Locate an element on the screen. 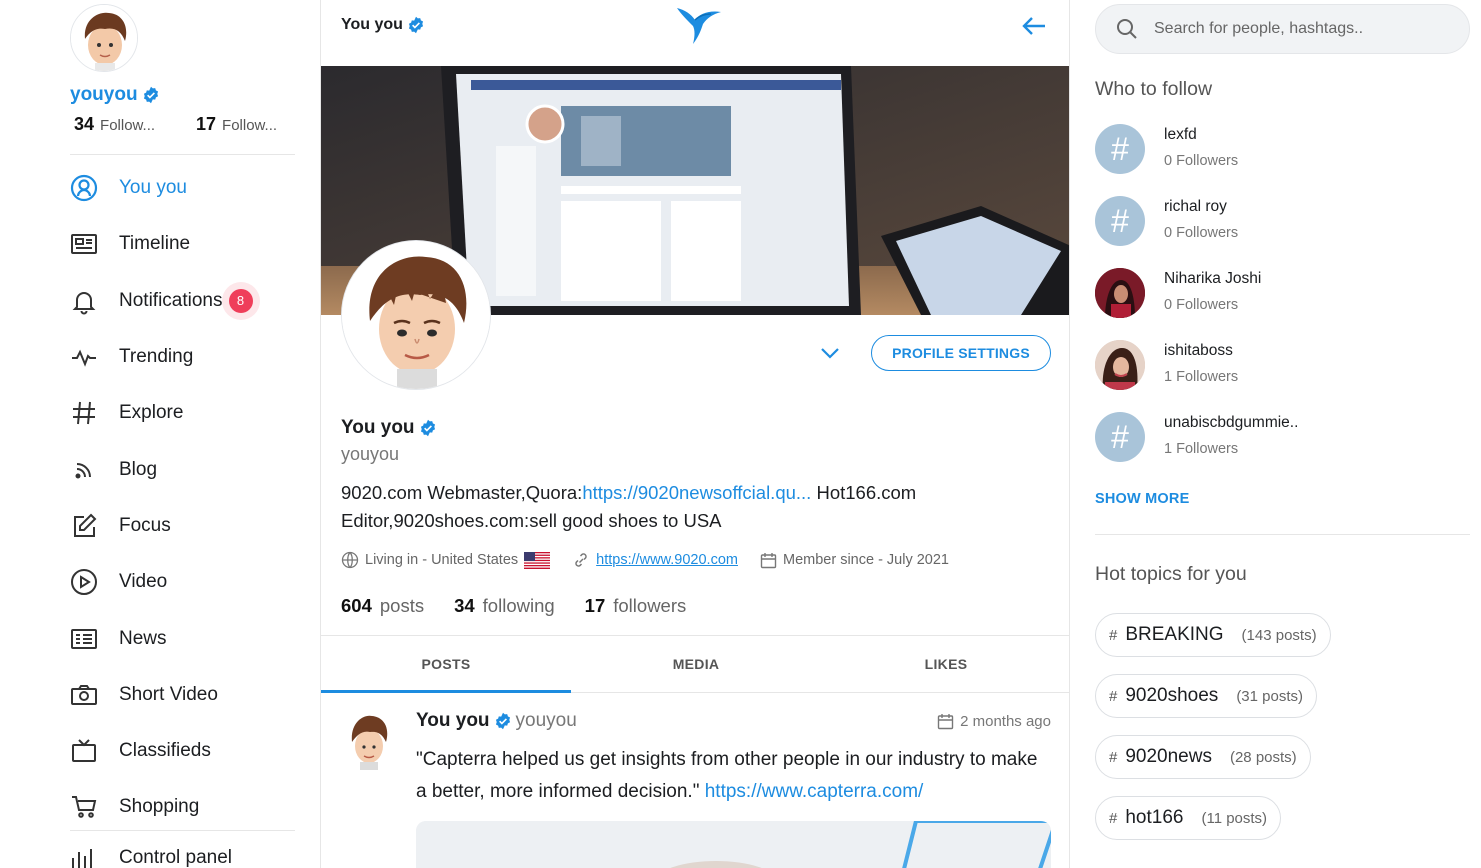  follow-name: lexfd is located at coordinates (1201, 135).